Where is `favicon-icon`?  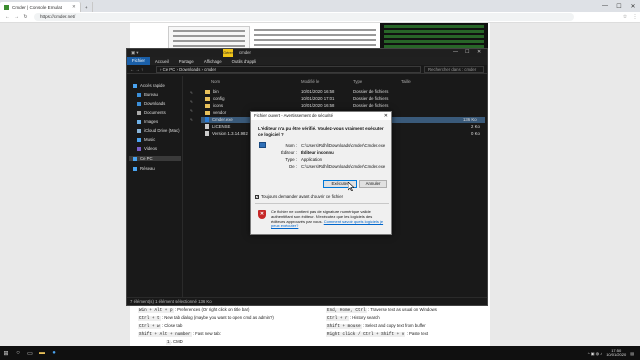 favicon-icon is located at coordinates (6, 7).